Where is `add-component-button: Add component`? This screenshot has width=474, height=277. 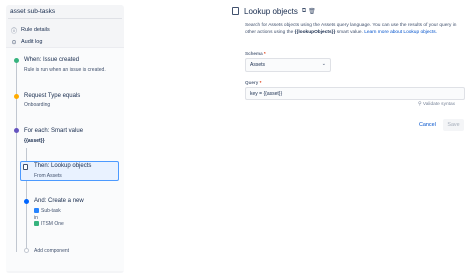
add-component-button: Add component is located at coordinates (51, 251).